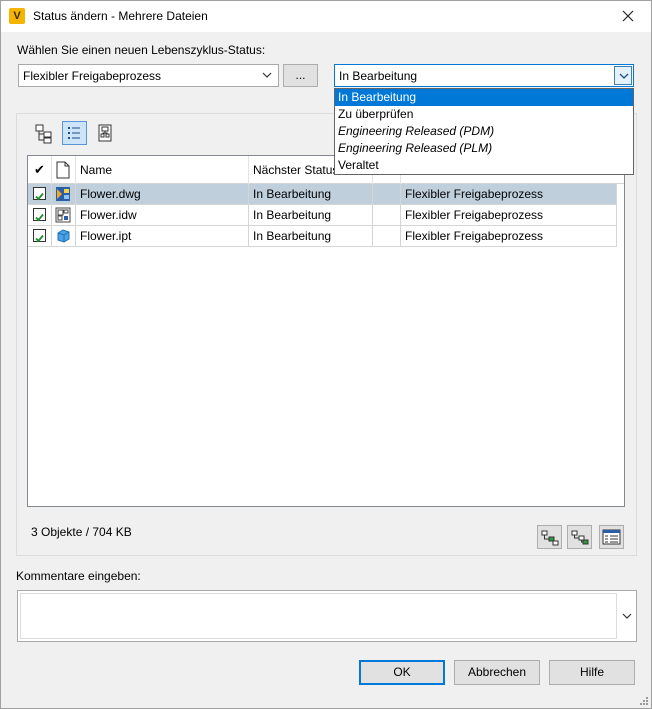 Image resolution: width=652 pixels, height=709 pixels. What do you see at coordinates (17, 16) in the screenshot?
I see `vault-app-icon: V` at bounding box center [17, 16].